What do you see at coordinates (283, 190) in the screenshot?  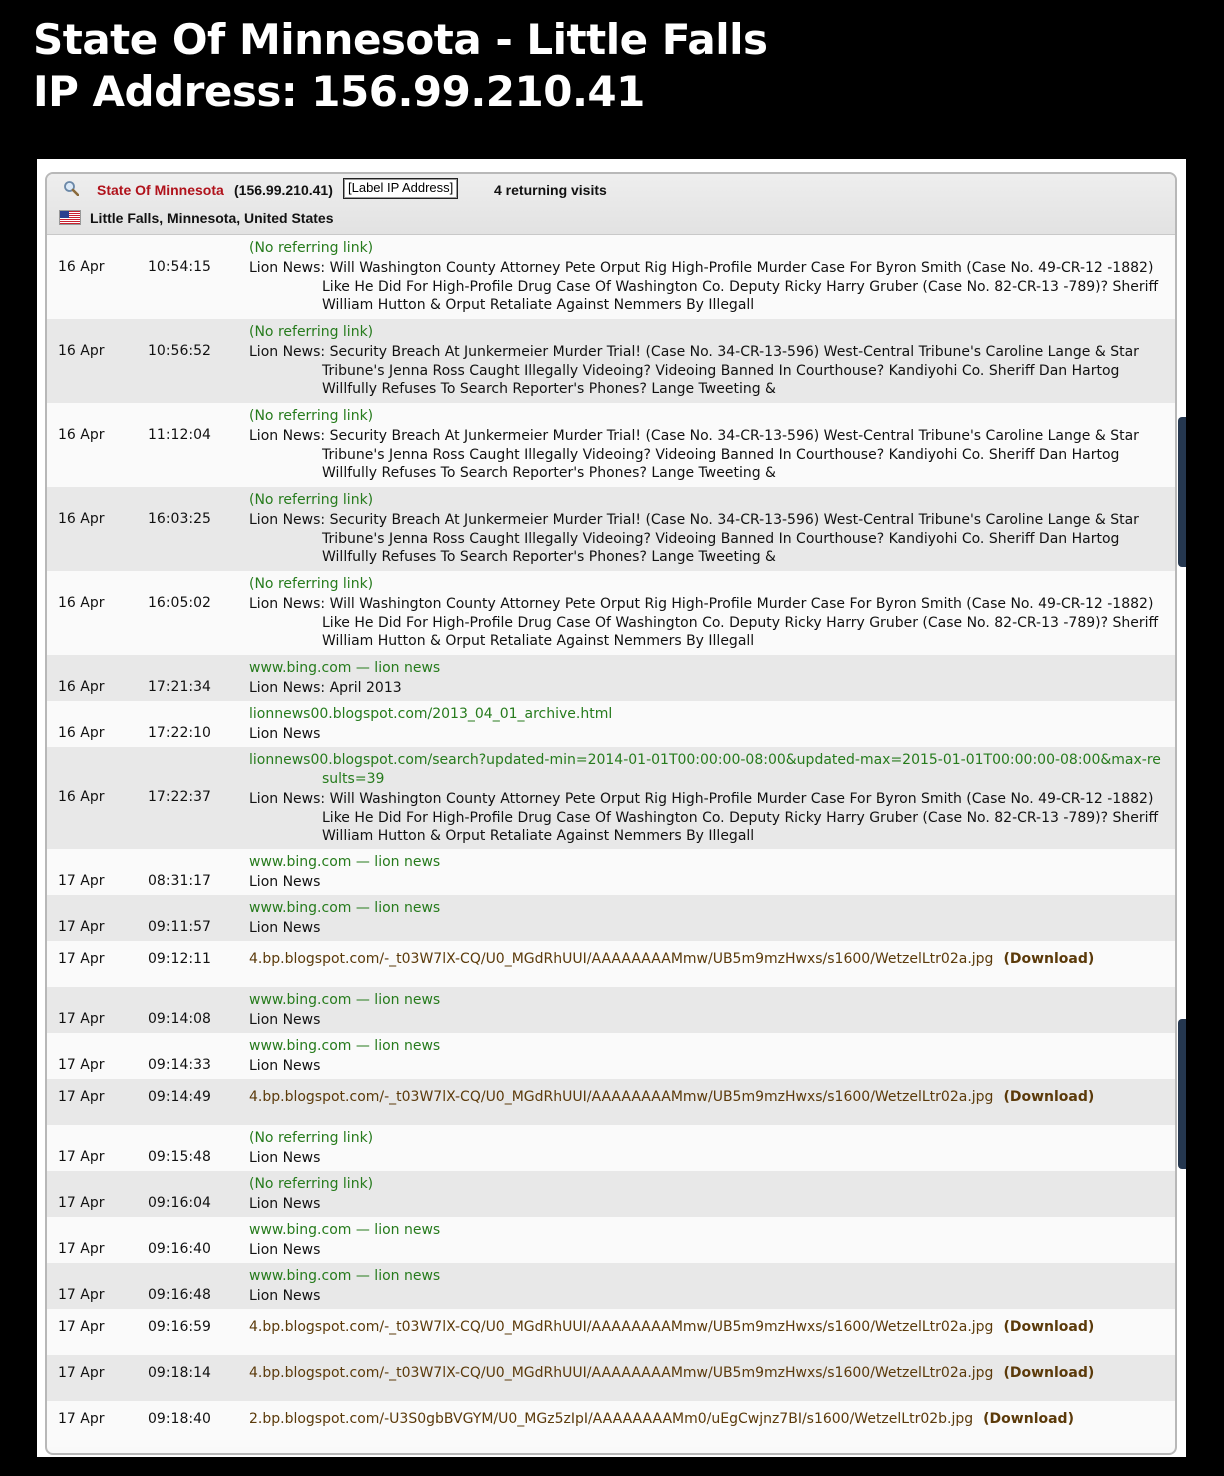 I see `ip-address: (156.99.210.41)` at bounding box center [283, 190].